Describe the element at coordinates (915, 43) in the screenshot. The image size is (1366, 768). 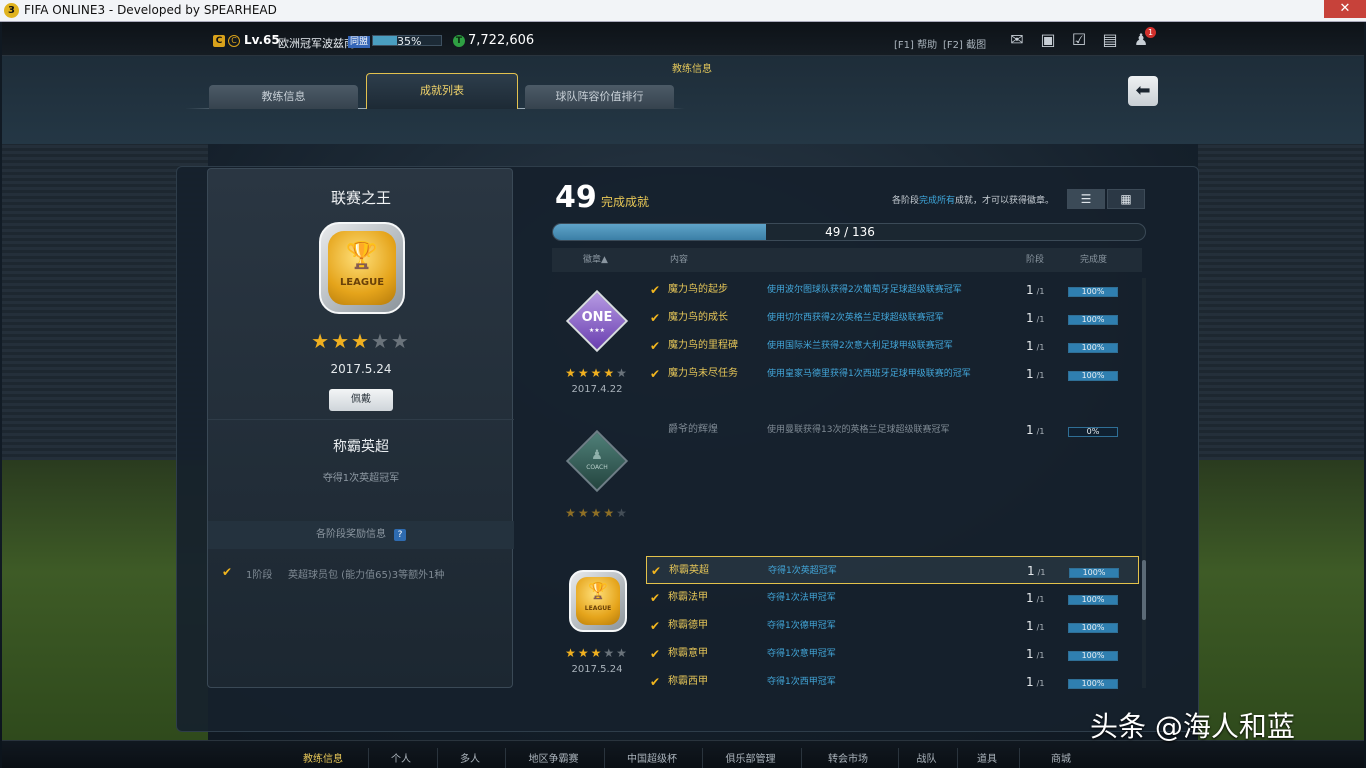
I see `help-hotkey: [F1] 帮助` at that location.